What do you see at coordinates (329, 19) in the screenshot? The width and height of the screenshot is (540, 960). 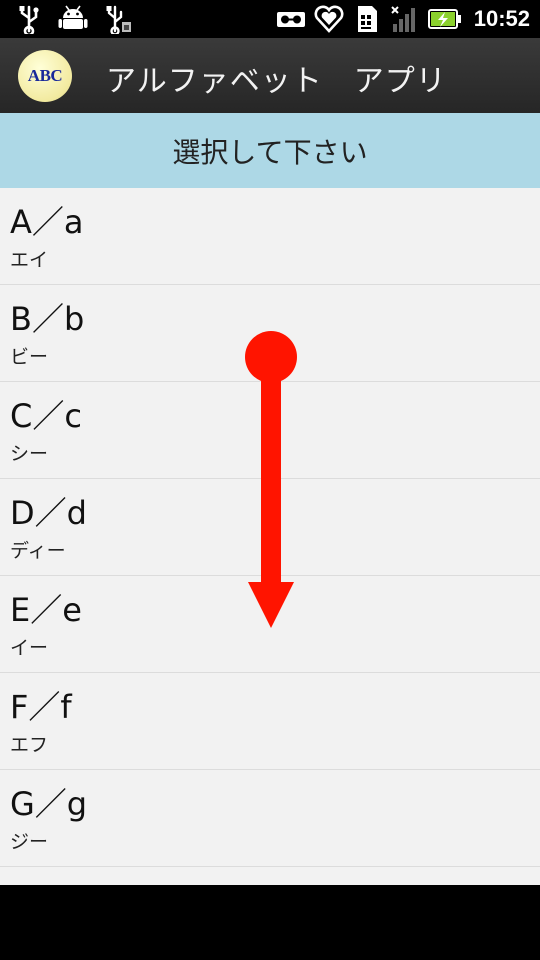 I see `heart-icon` at bounding box center [329, 19].